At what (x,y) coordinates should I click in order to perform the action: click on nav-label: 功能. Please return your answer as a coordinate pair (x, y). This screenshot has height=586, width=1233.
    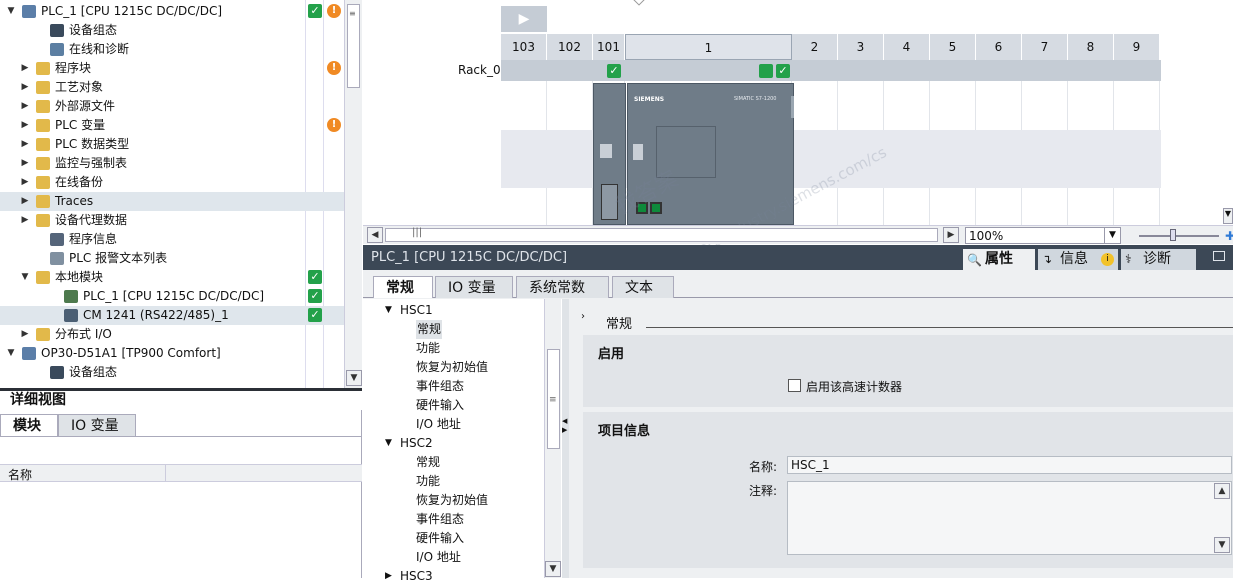
    Looking at the image, I should click on (428, 348).